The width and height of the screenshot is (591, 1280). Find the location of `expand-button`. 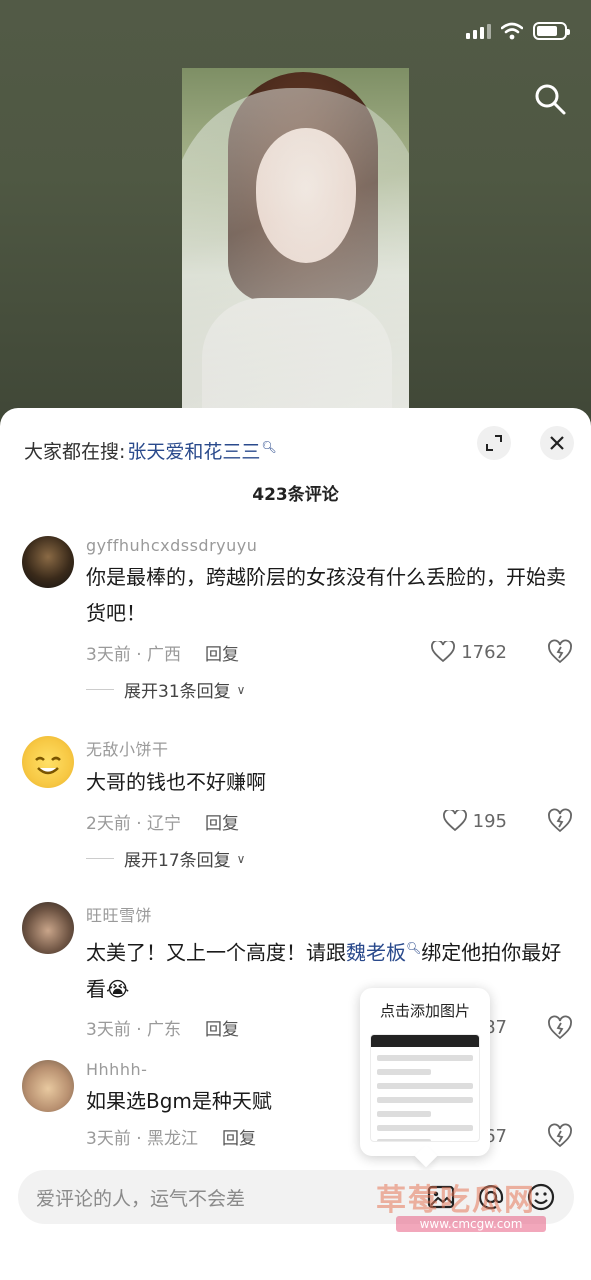

expand-button is located at coordinates (494, 443).